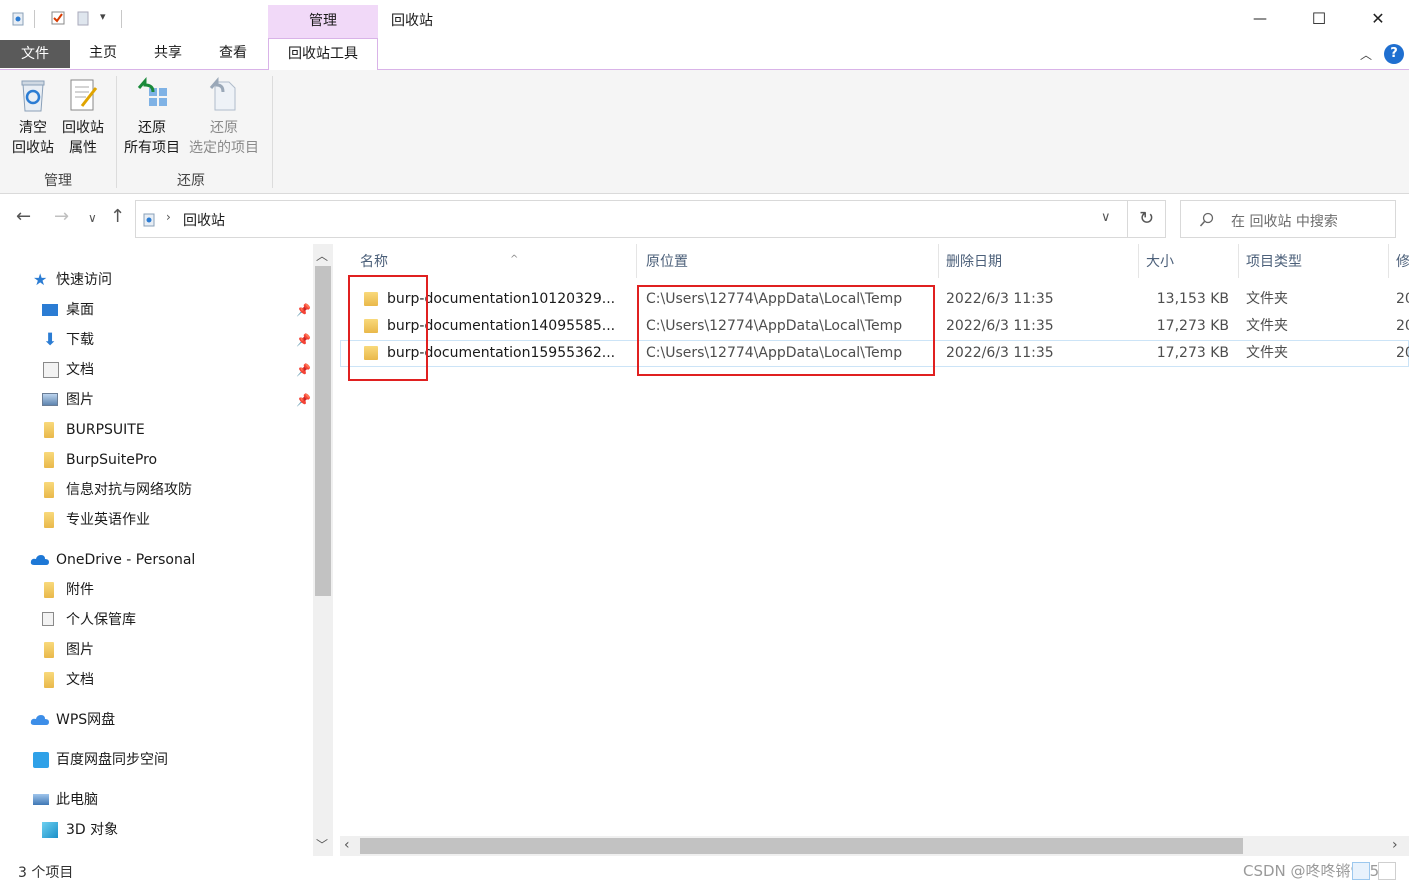  What do you see at coordinates (84, 95) in the screenshot?
I see `properties-icon` at bounding box center [84, 95].